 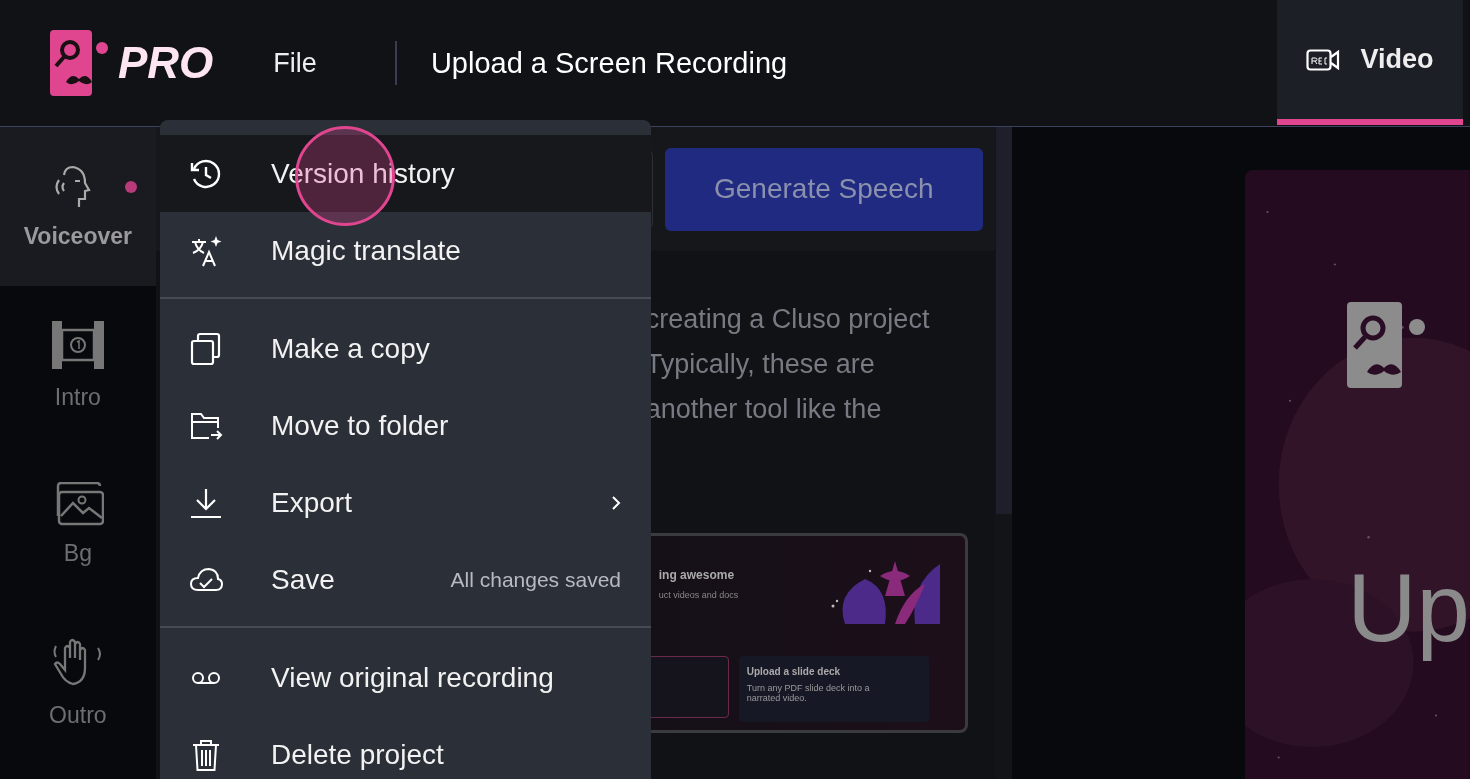 I want to click on thumbnail-subheading: uct videos and docs, so click(x=698, y=595).